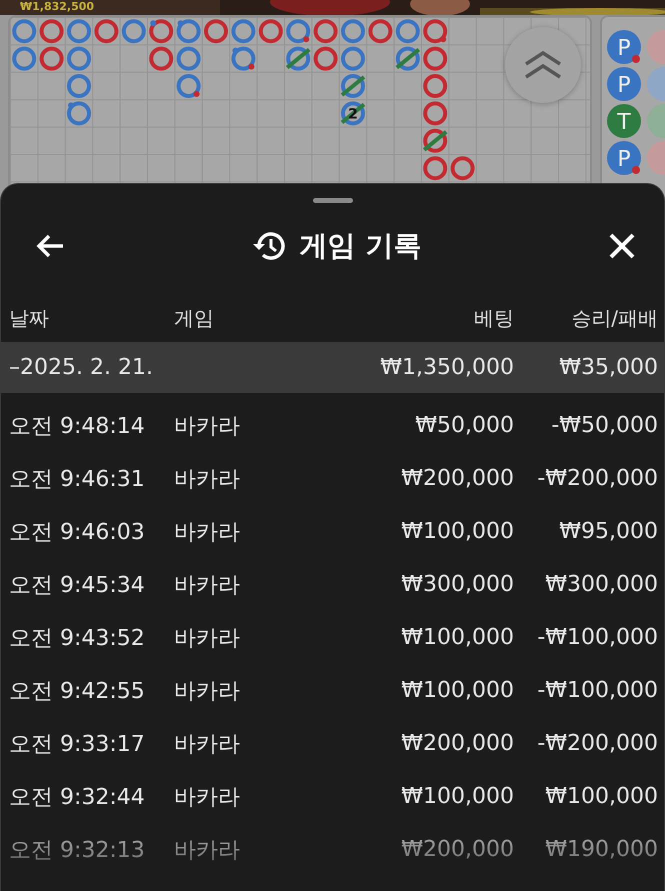  I want to click on result-cell-text: -₩50,000, so click(604, 425).